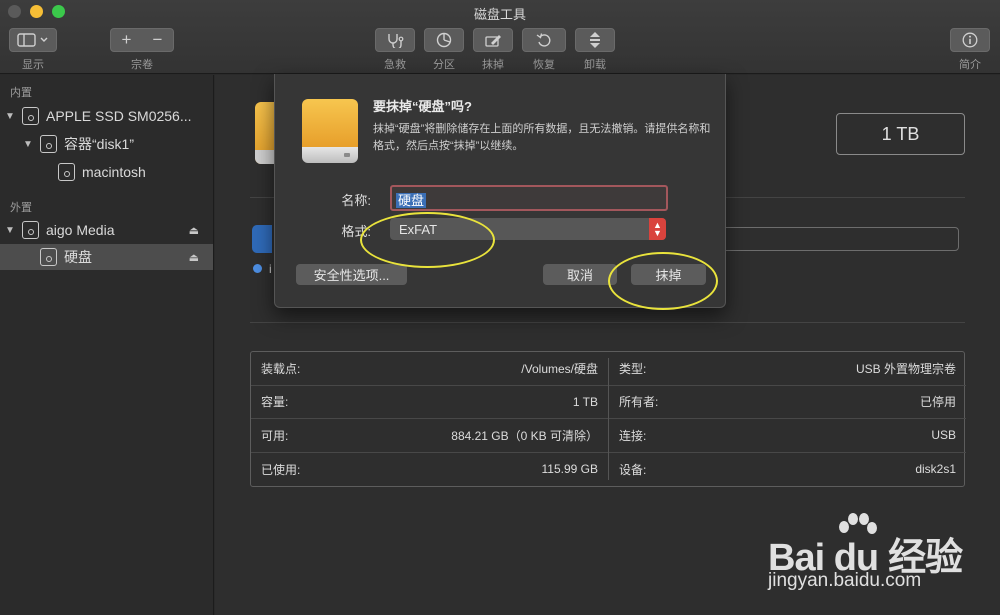 This screenshot has width=1000, height=615. Describe the element at coordinates (569, 469) in the screenshot. I see `info-value: 115.99 GB` at that location.